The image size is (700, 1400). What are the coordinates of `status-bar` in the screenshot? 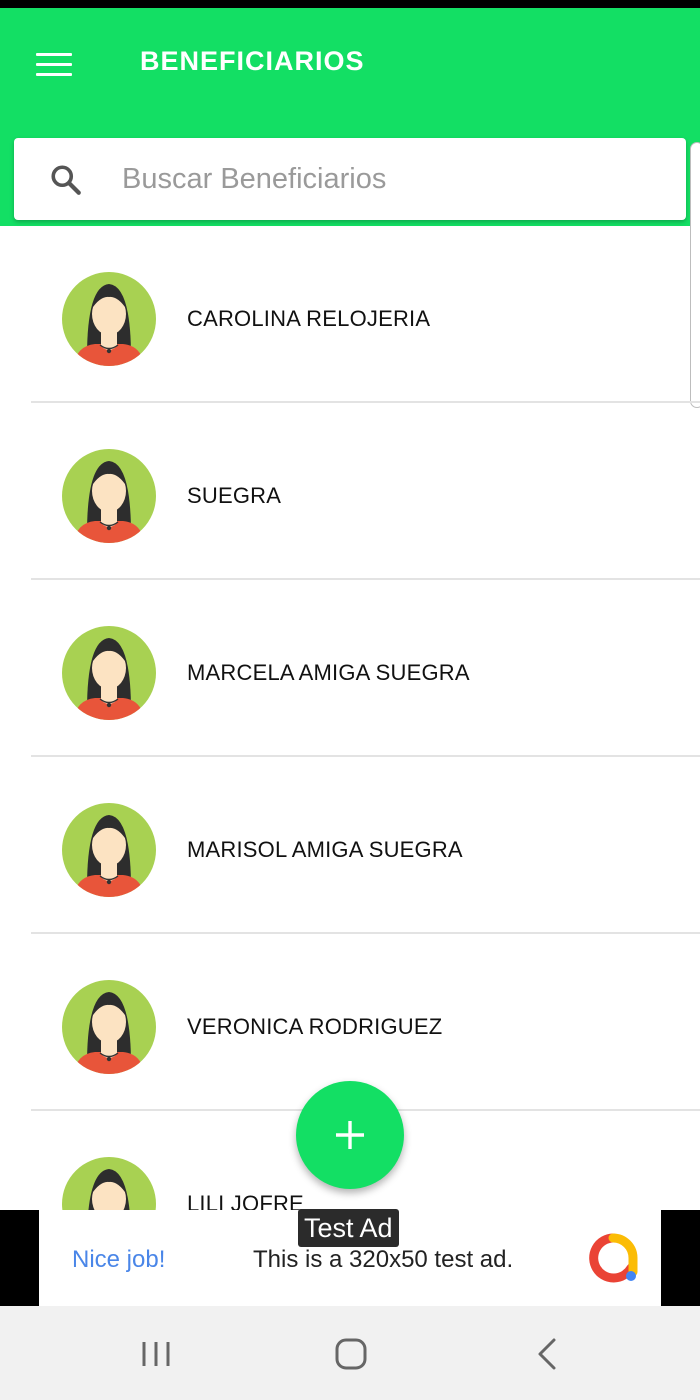 It's located at (350, 4).